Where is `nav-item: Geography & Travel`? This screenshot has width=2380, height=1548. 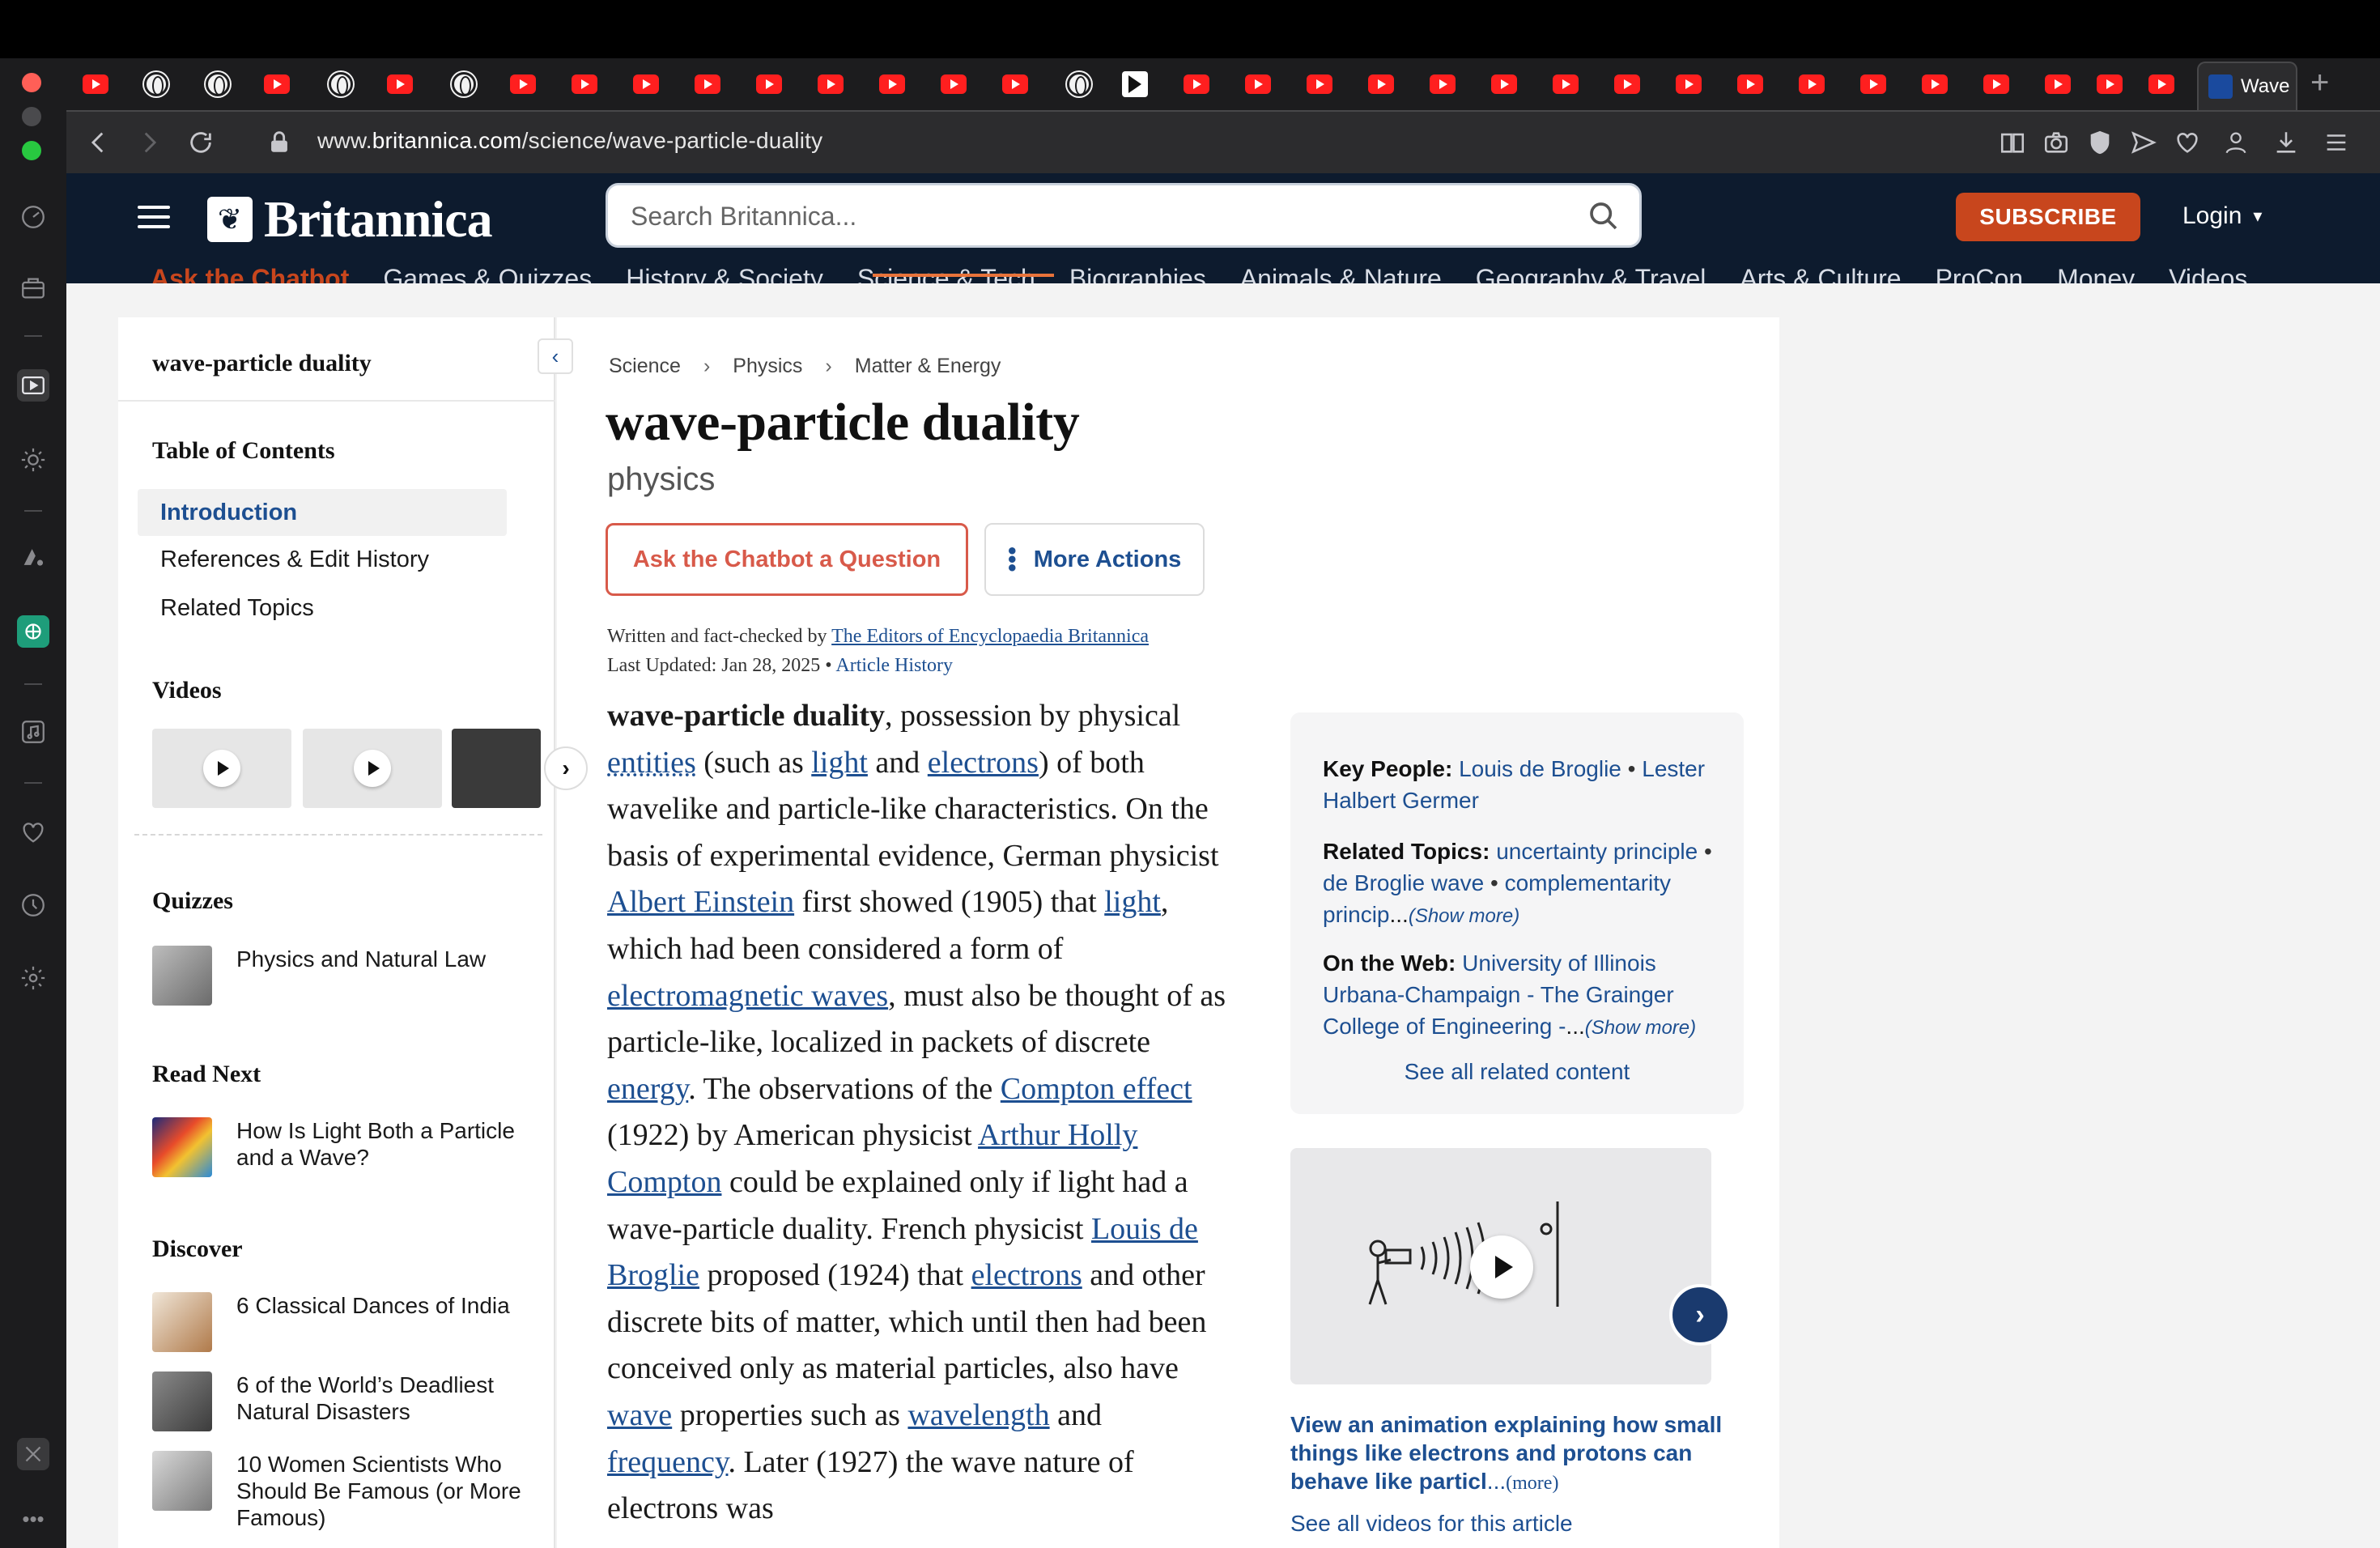
nav-item: Geography & Travel is located at coordinates (1591, 273).